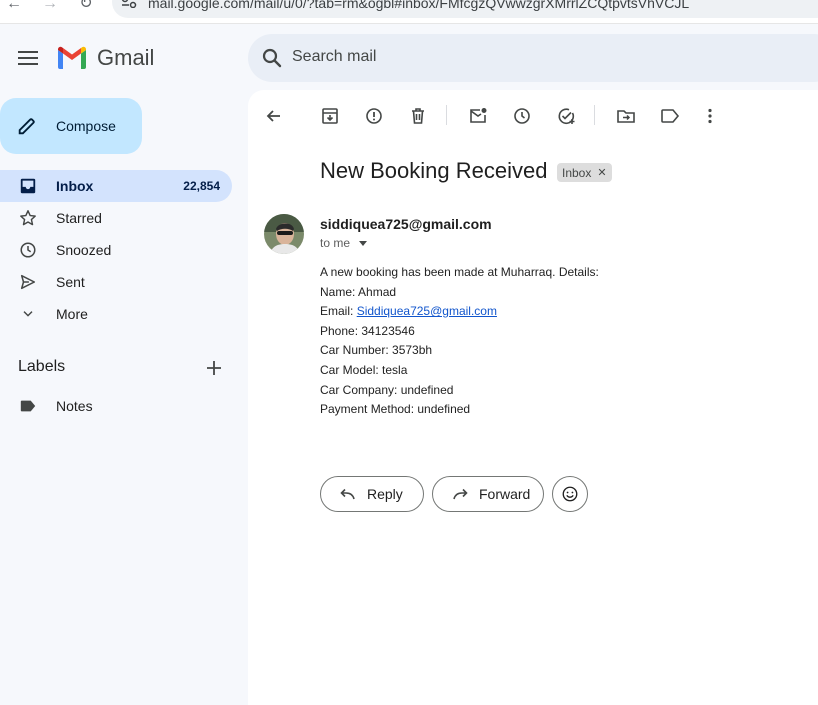 The width and height of the screenshot is (818, 705). What do you see at coordinates (28, 250) in the screenshot?
I see `clock-icon` at bounding box center [28, 250].